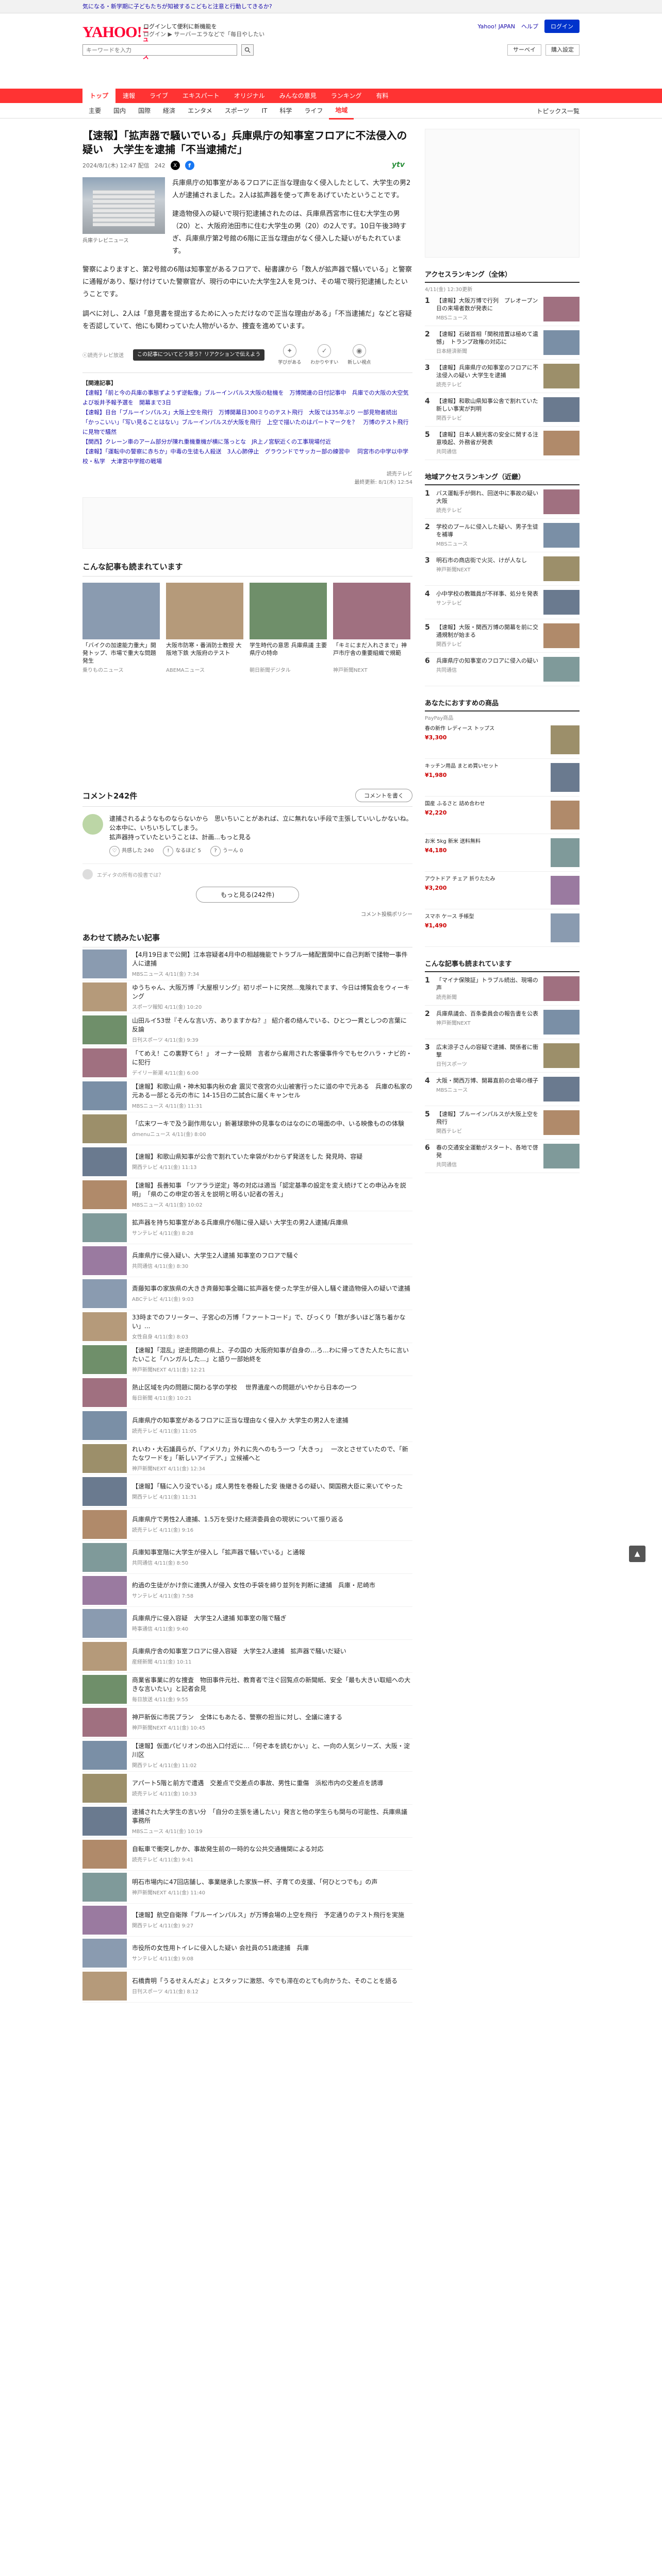  Describe the element at coordinates (204, 628) in the screenshot. I see `recommend-card: 大阪市防寒・番消防士教授 大阪地下鉄 大阪府のテスト ABEMAニュース` at that location.